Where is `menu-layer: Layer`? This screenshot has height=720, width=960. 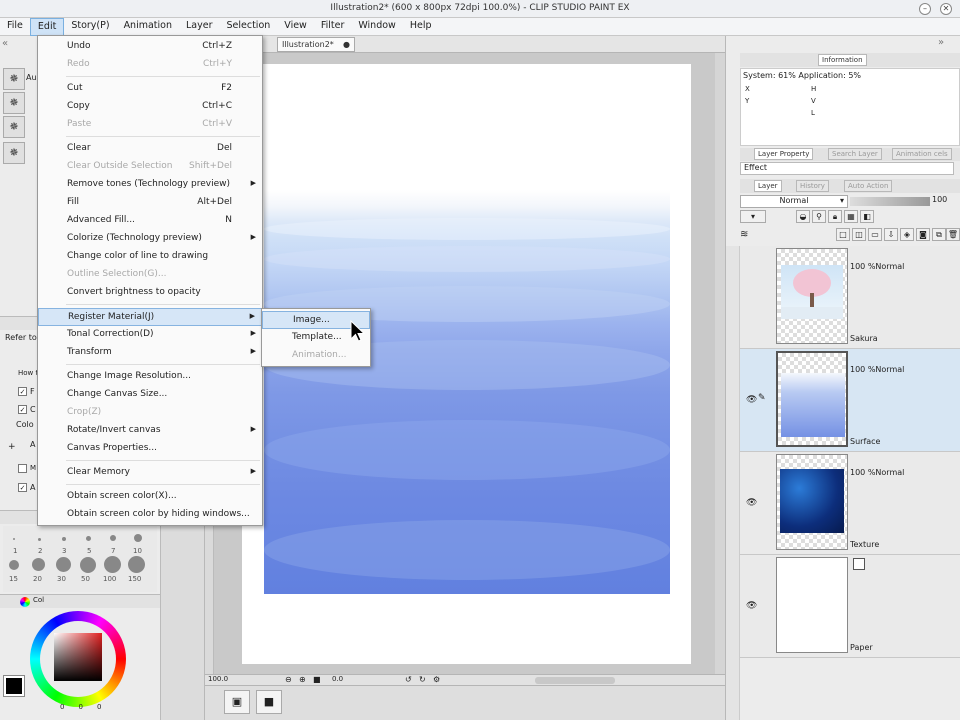
menu-layer: Layer is located at coordinates (199, 27).